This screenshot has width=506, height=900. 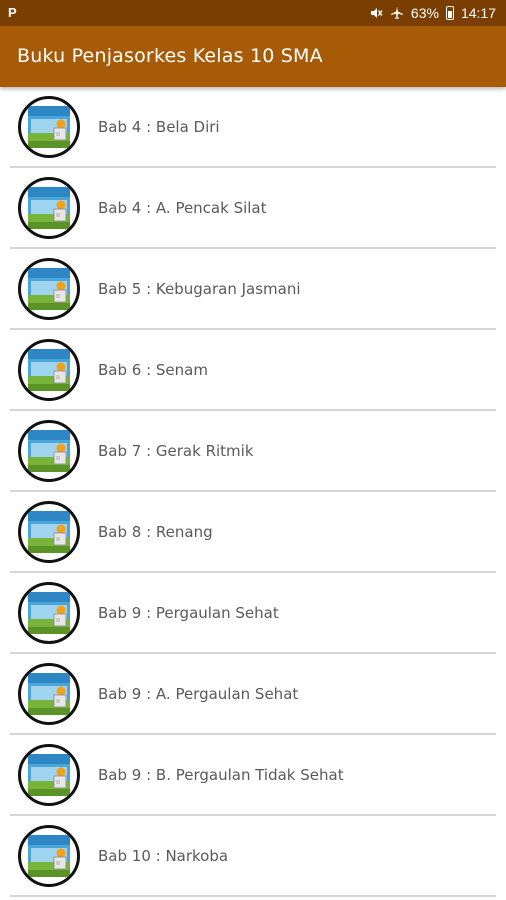 I want to click on chapter-title: Bab 7 : Gerak Ritmik, so click(x=176, y=451).